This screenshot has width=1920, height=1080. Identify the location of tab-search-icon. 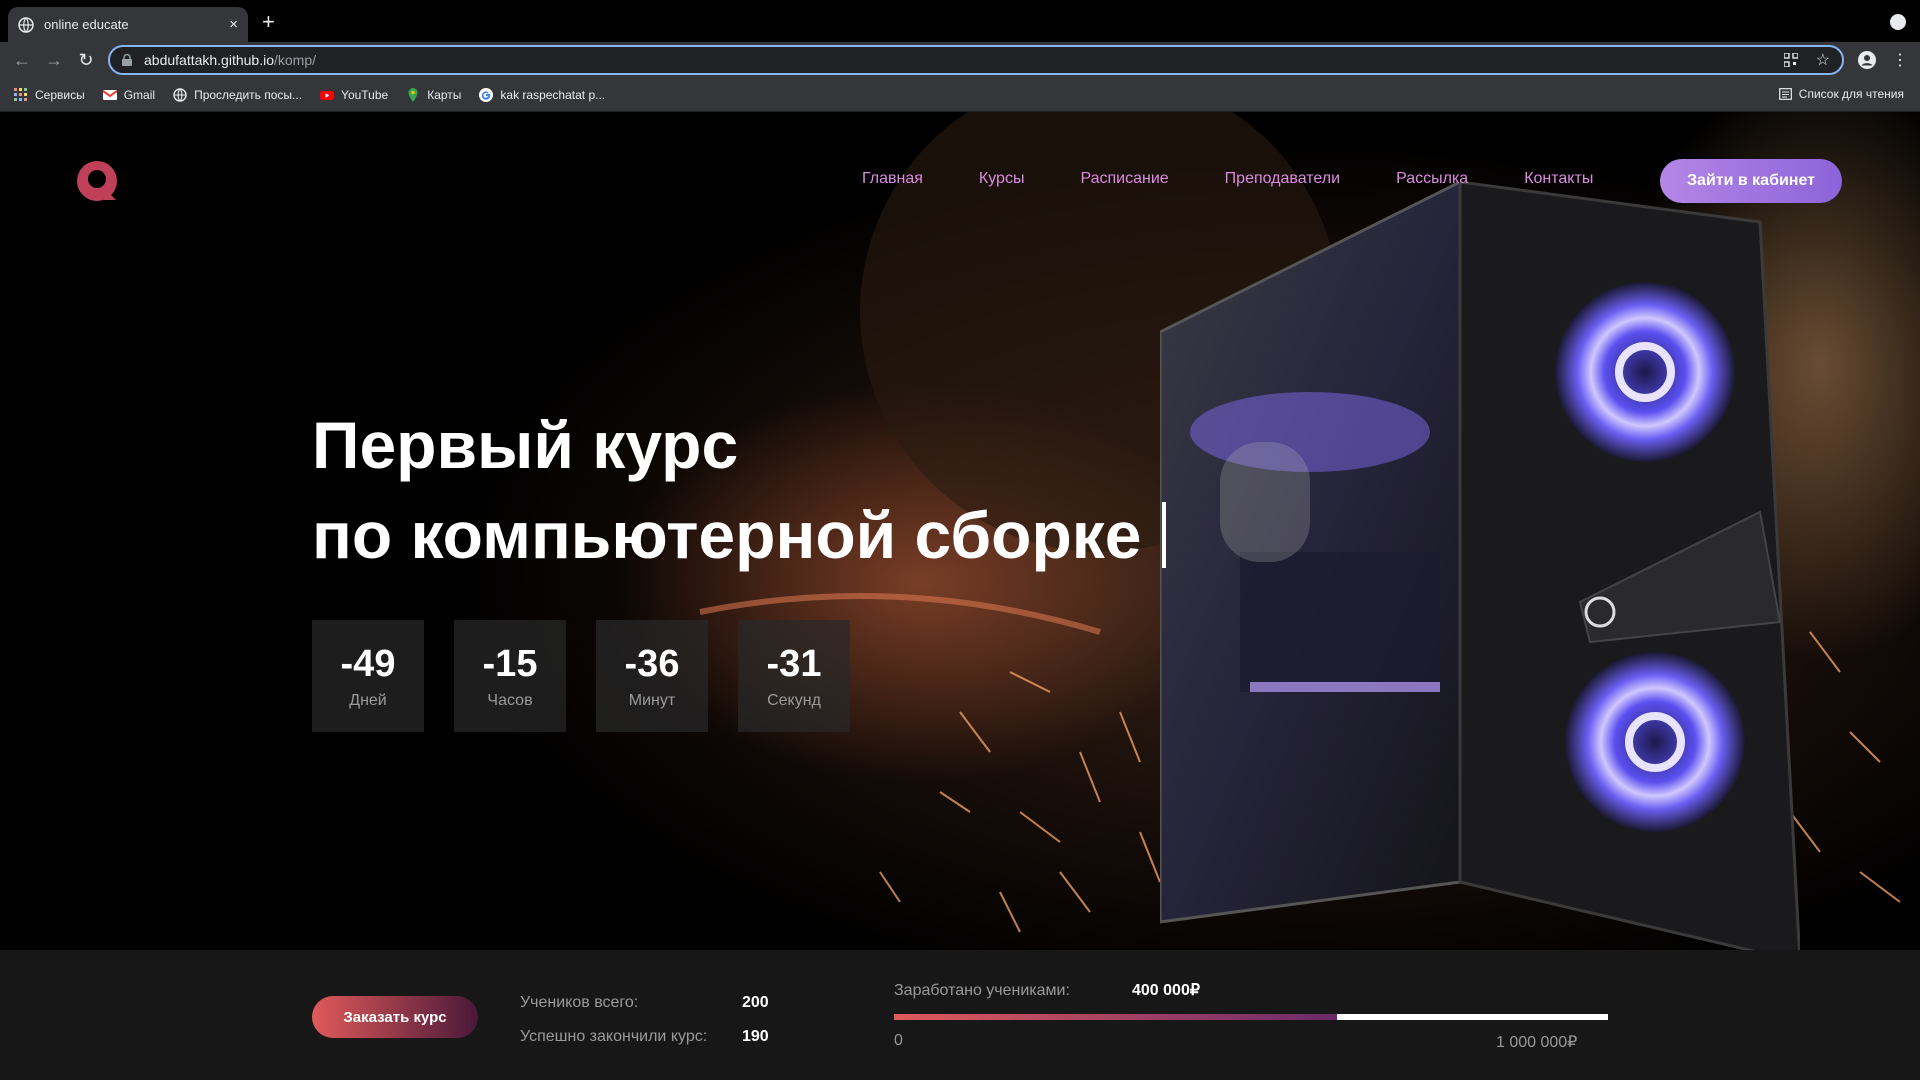
(1898, 22).